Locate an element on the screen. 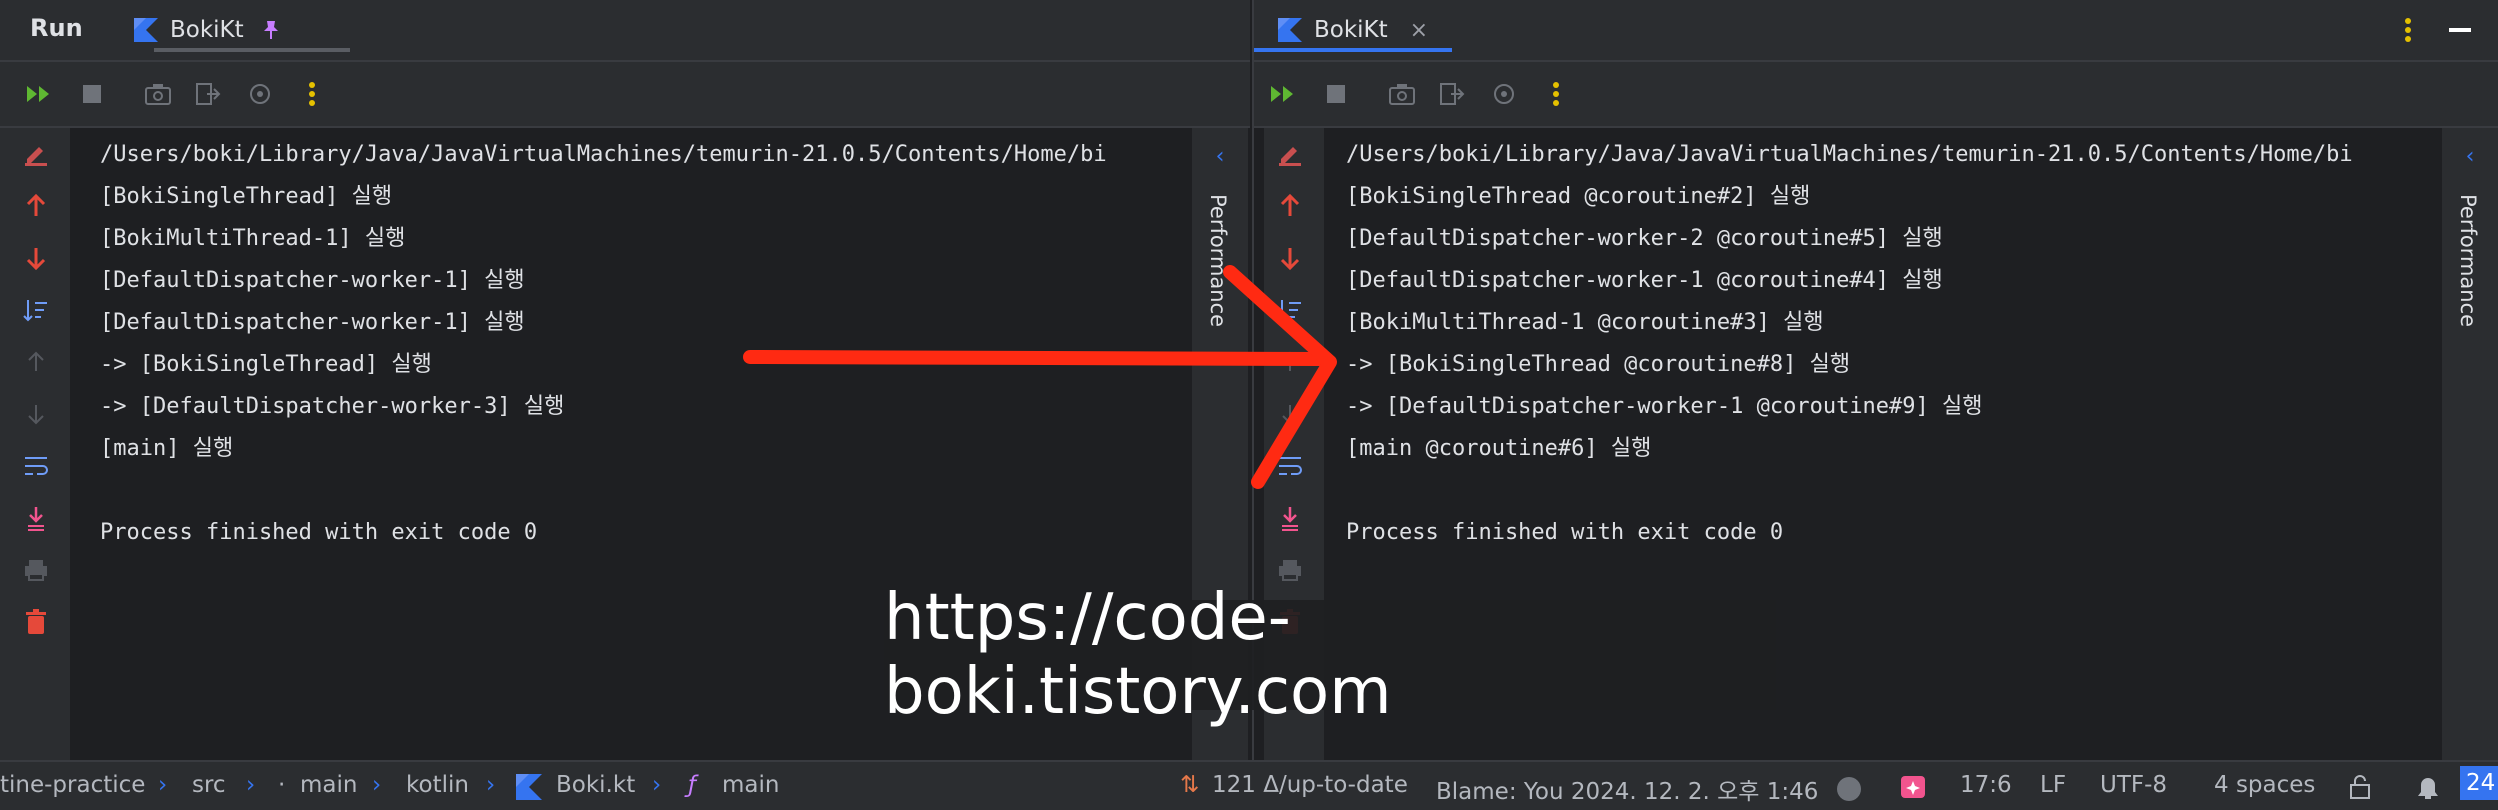 The height and width of the screenshot is (810, 2498). performance-label: Performance is located at coordinates (1218, 261).